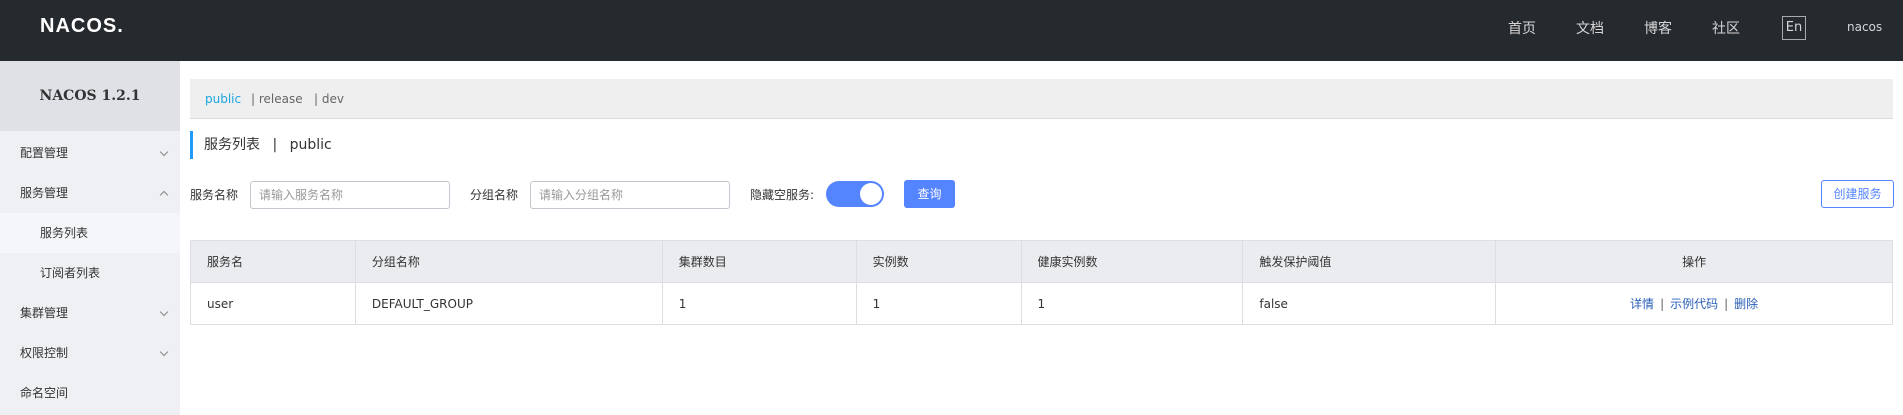 The width and height of the screenshot is (1903, 415). What do you see at coordinates (90, 313) in the screenshot?
I see `sidebar-item-cluster-management: 集群管理` at bounding box center [90, 313].